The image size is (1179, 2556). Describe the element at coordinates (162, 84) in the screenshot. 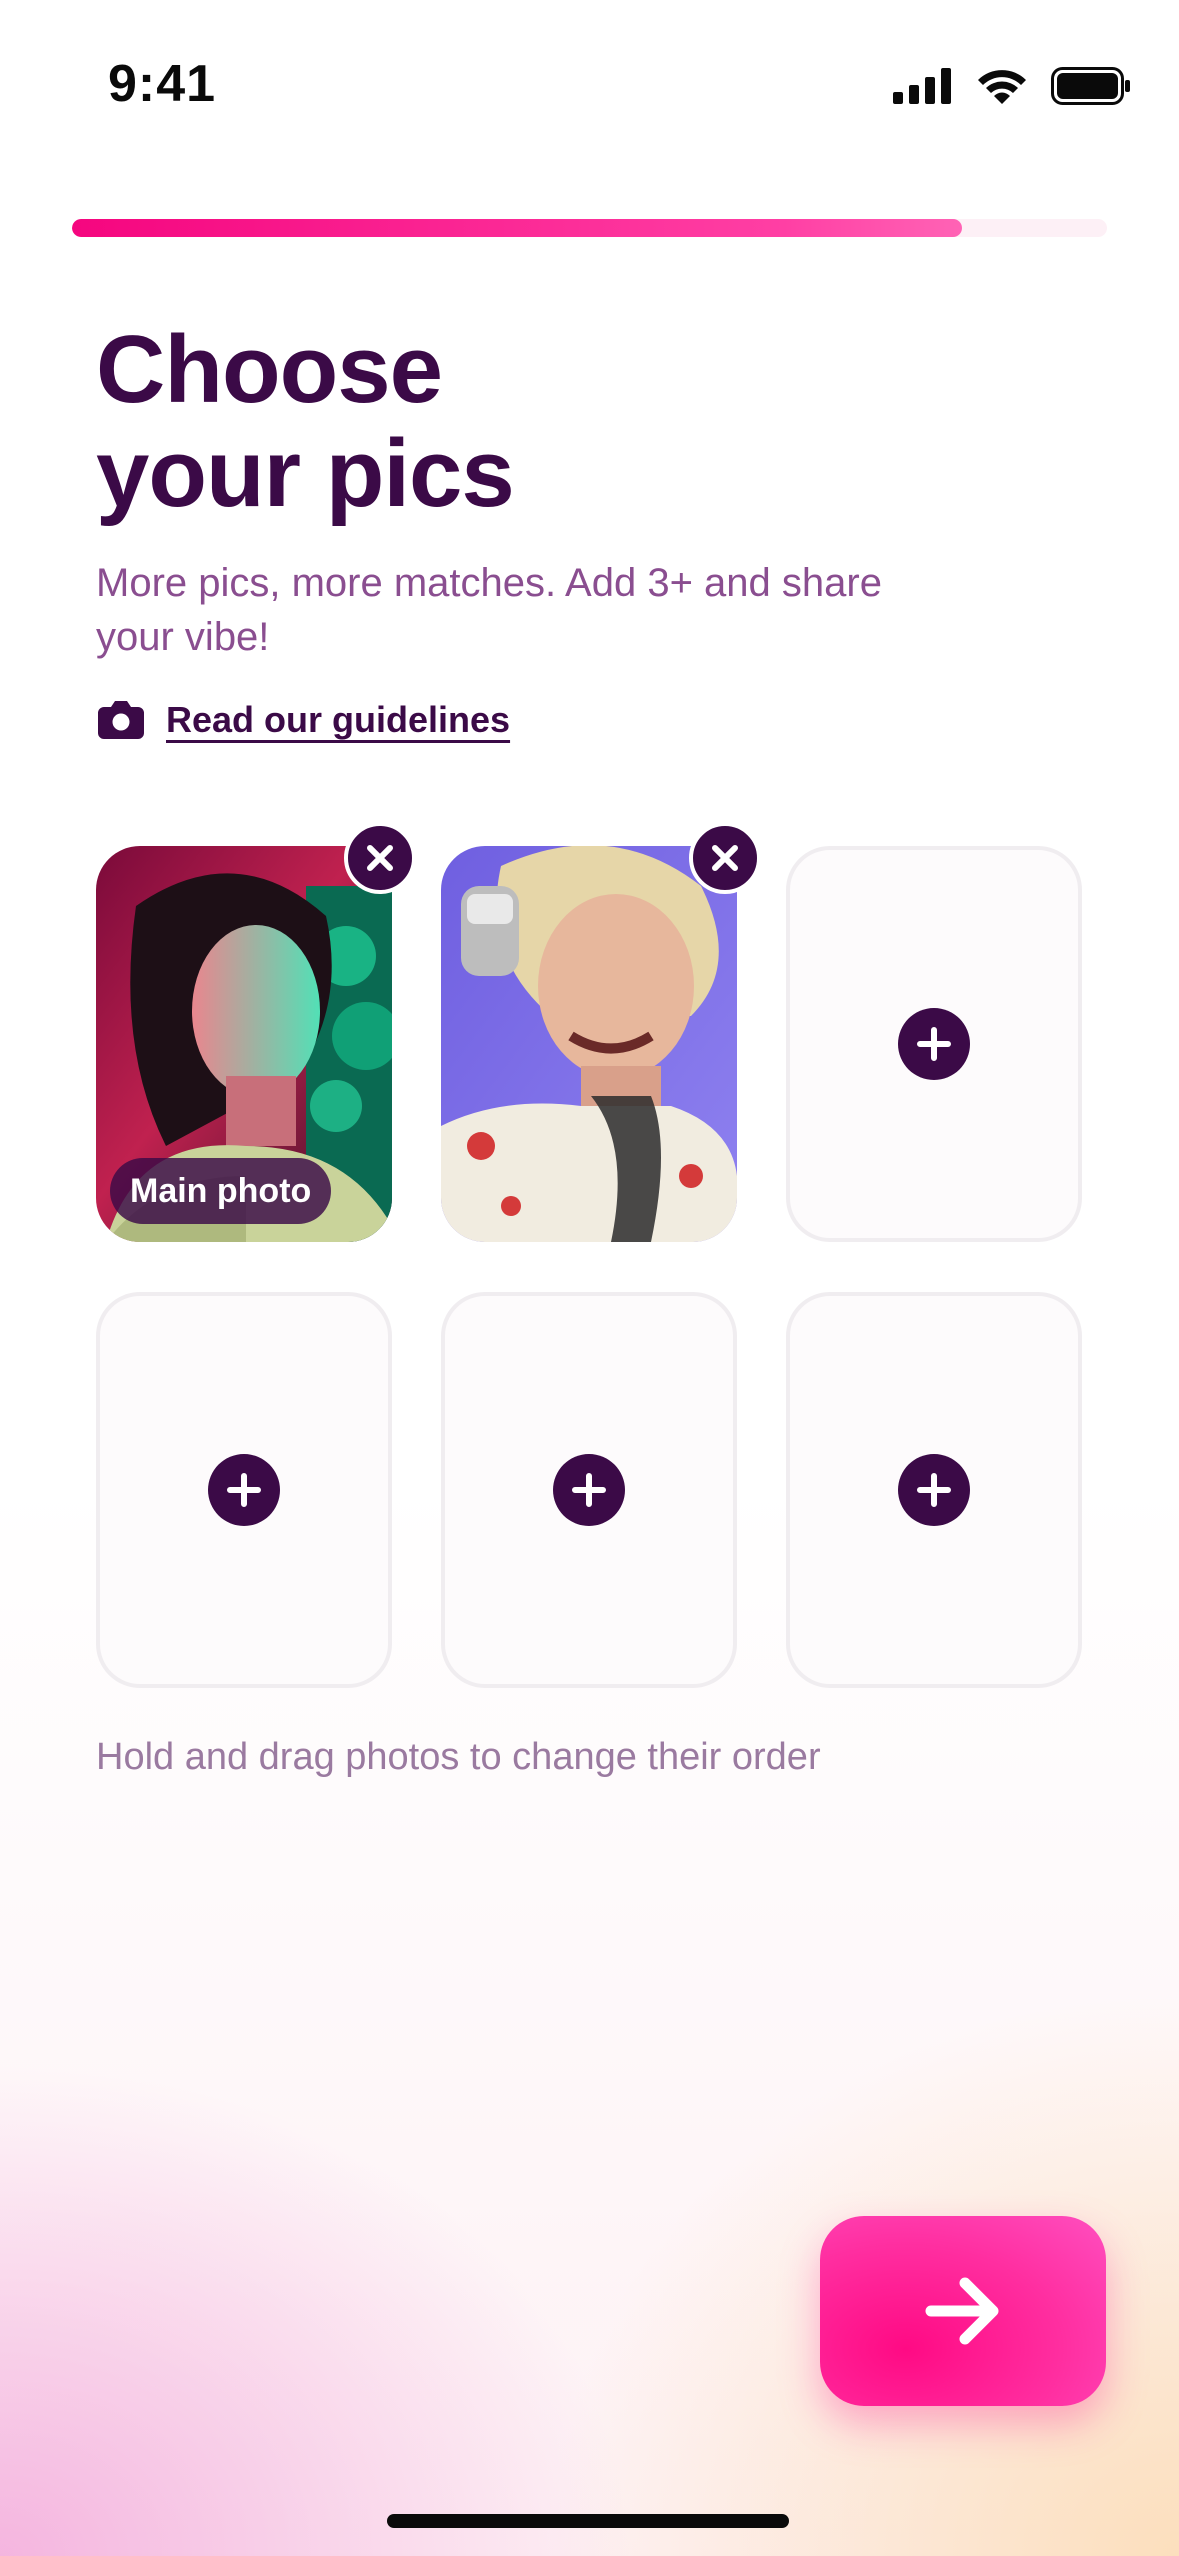

I see `status-time: 9:41` at that location.